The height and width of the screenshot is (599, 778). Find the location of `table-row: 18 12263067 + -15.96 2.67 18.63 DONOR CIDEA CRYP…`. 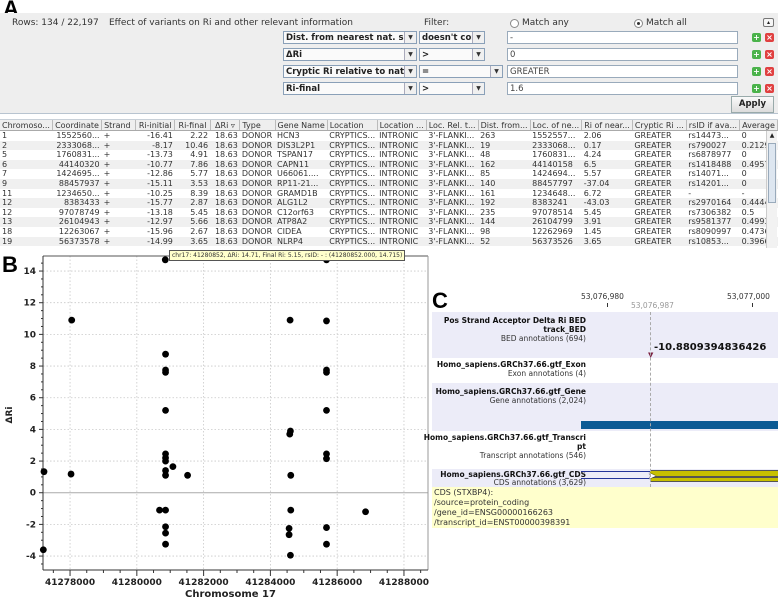

table-row: 18 12263067 + -15.96 2.67 18.63 DONOR CIDEA CRYP… is located at coordinates (389, 232).